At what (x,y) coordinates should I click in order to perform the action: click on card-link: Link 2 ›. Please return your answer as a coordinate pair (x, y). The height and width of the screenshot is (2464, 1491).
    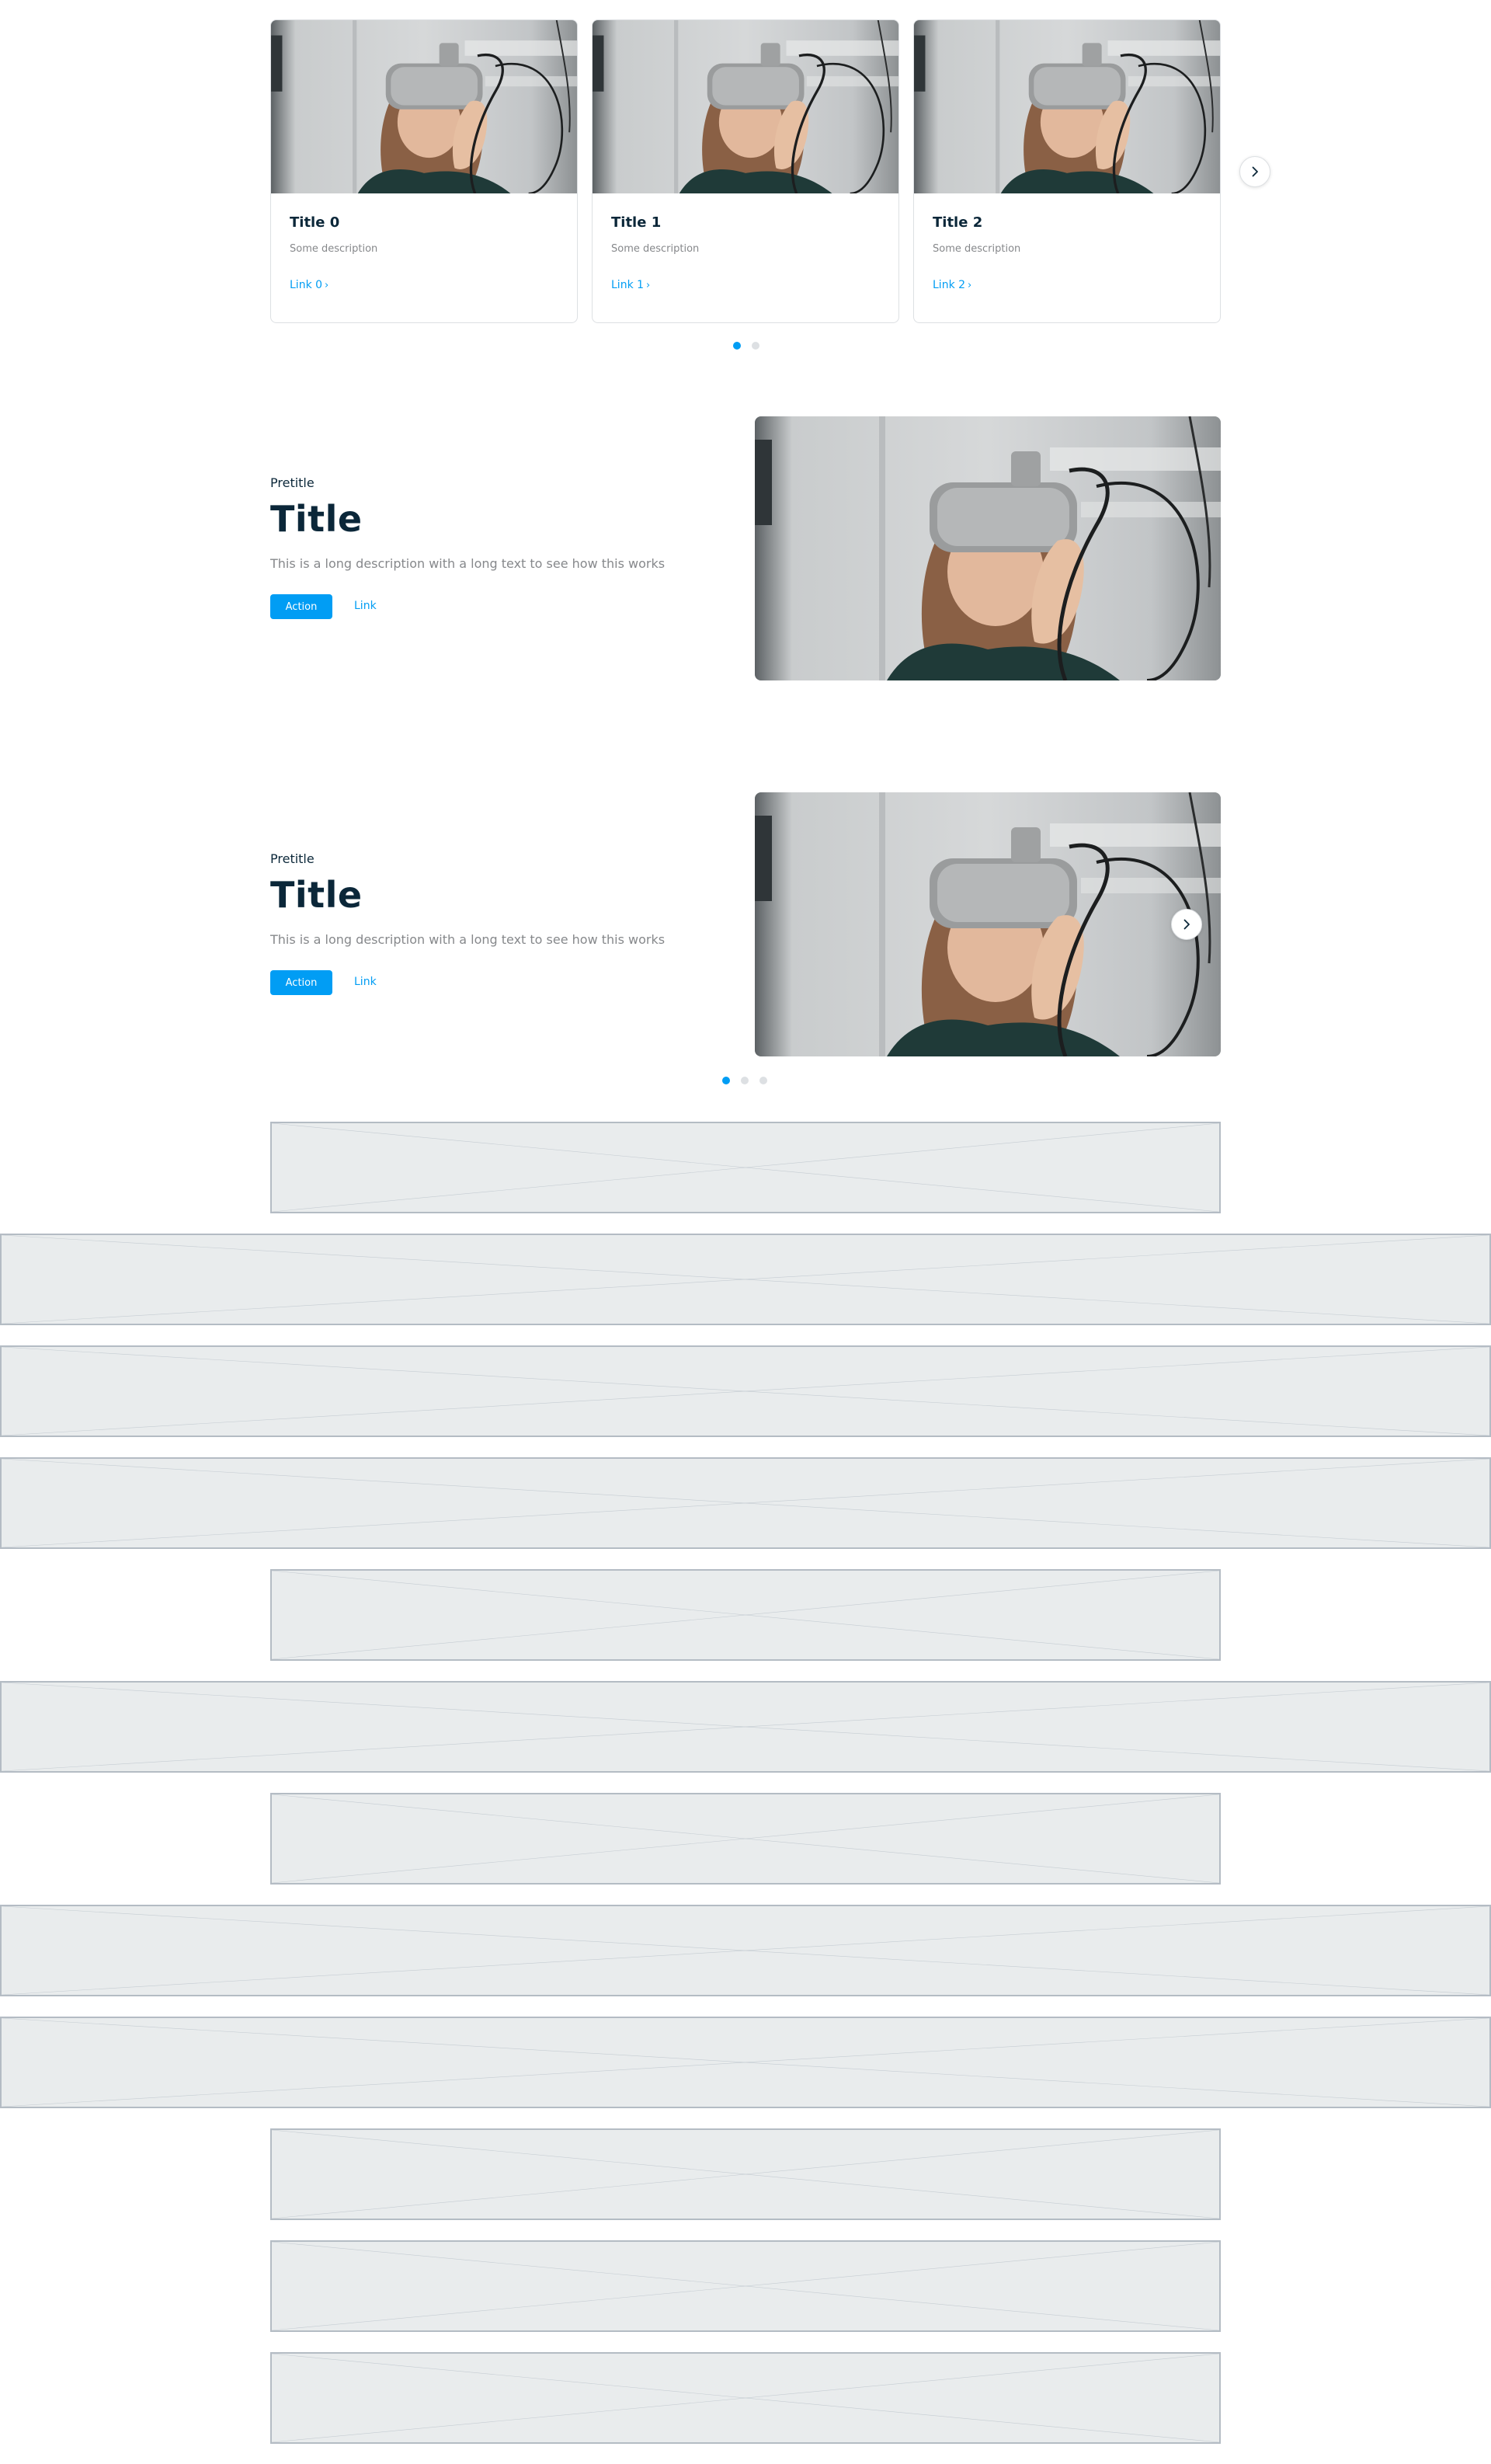
    Looking at the image, I should click on (952, 285).